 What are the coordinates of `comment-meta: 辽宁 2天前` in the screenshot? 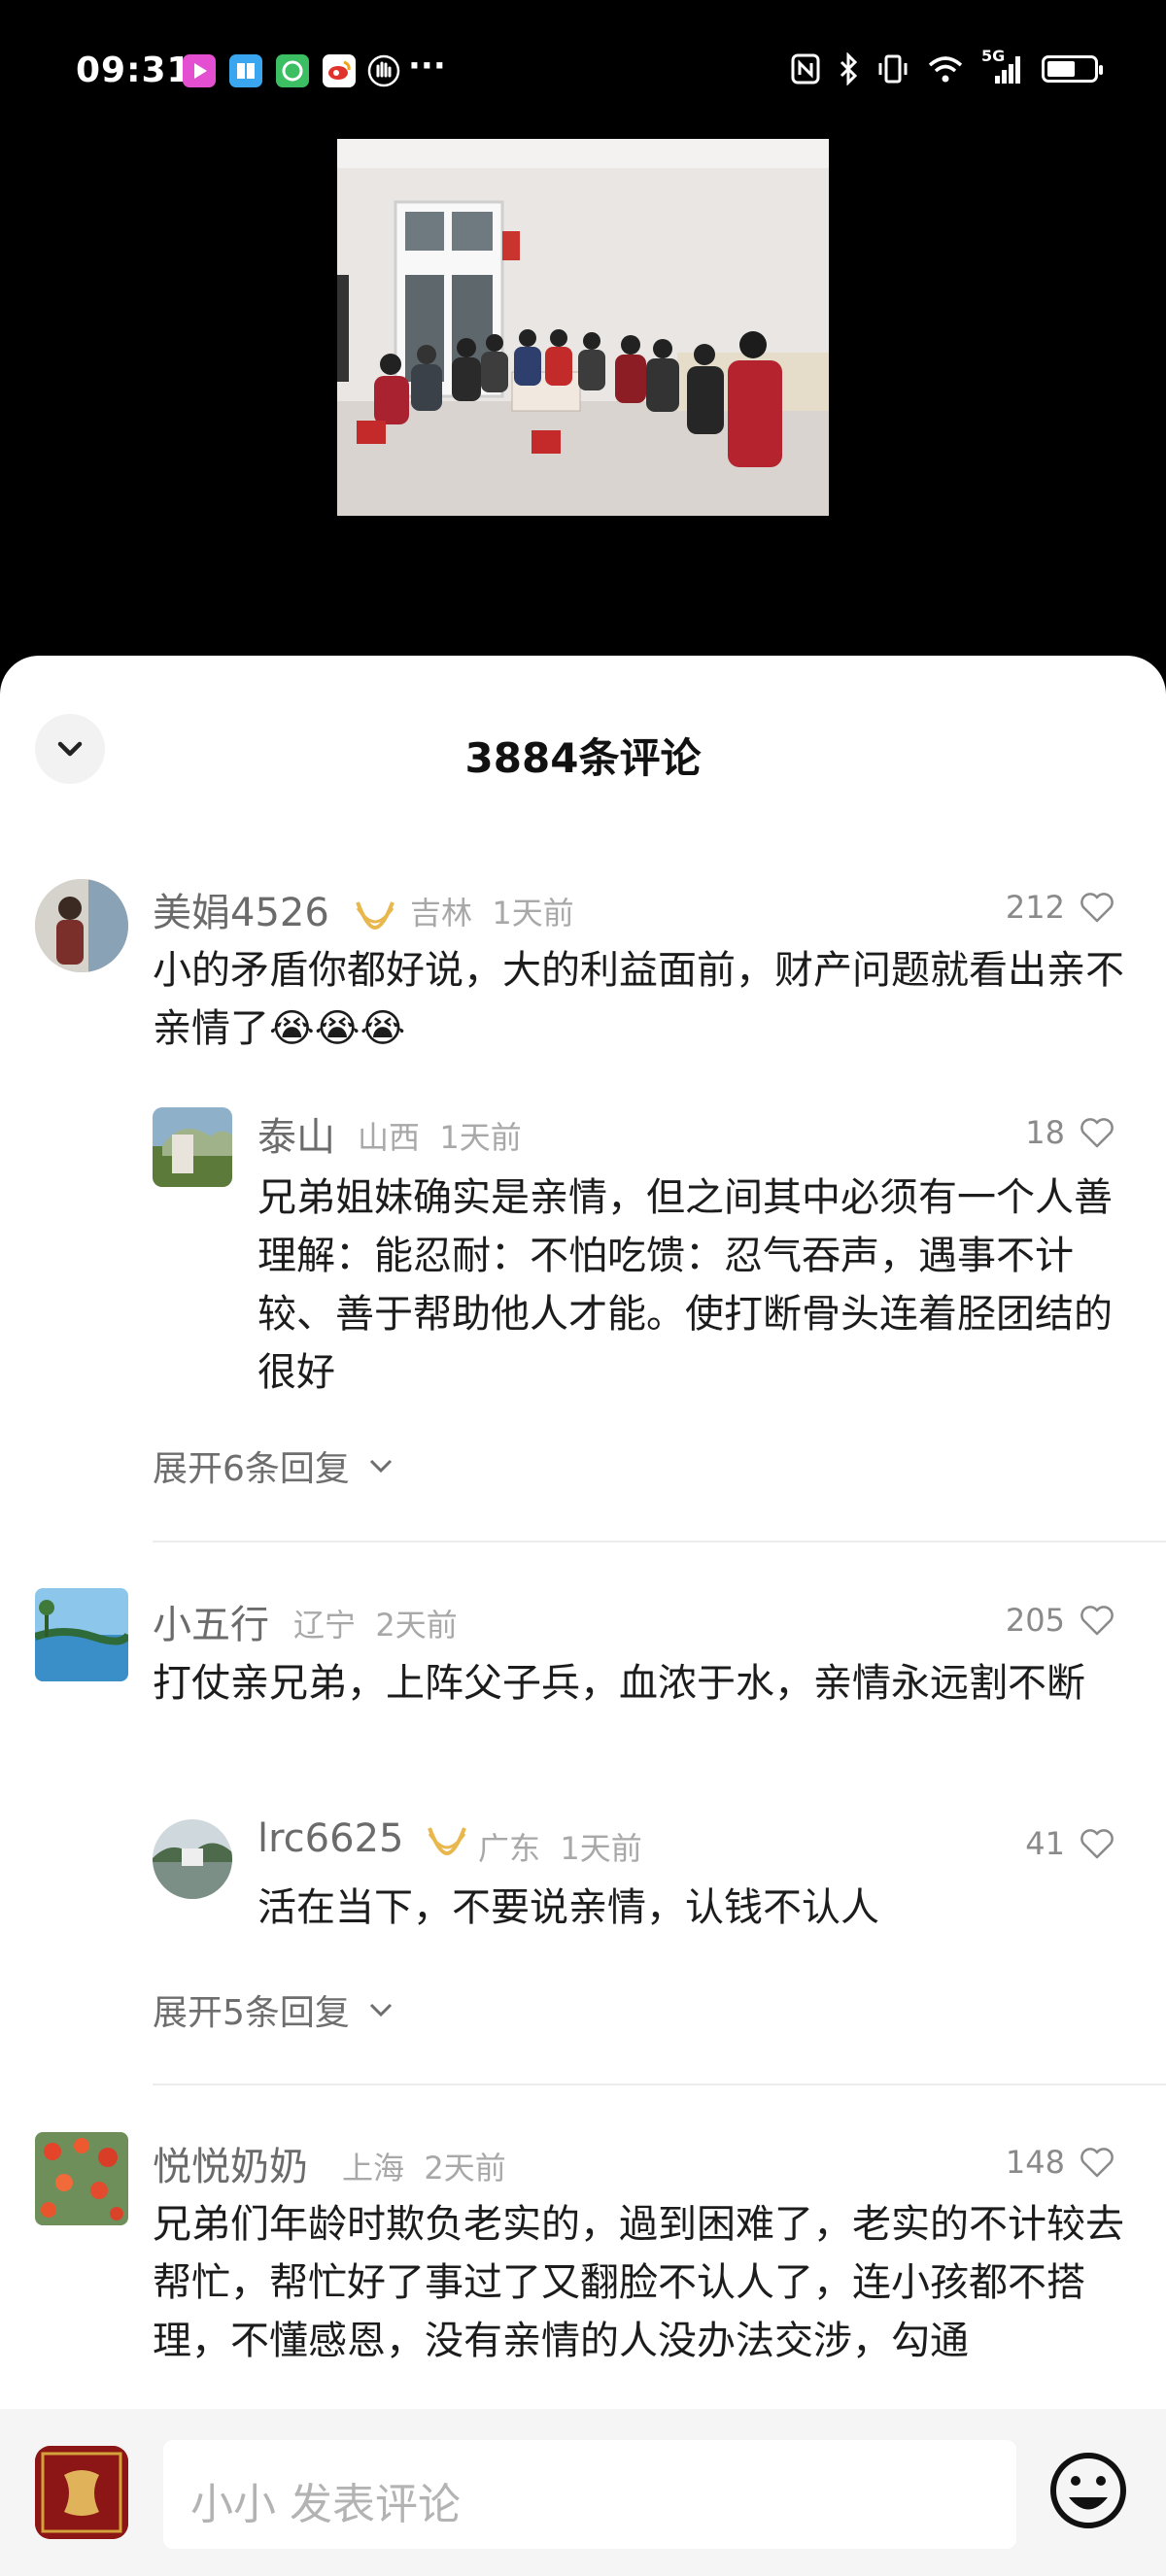 It's located at (375, 1623).